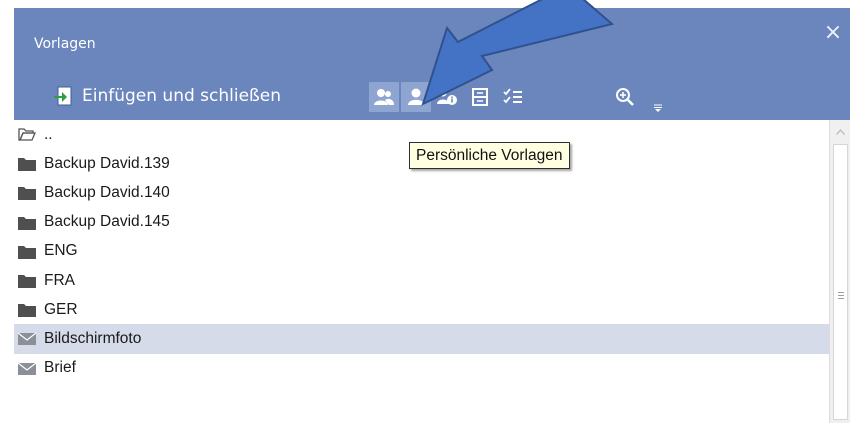 The image size is (850, 423). I want to click on list-item: Brief, so click(421, 368).